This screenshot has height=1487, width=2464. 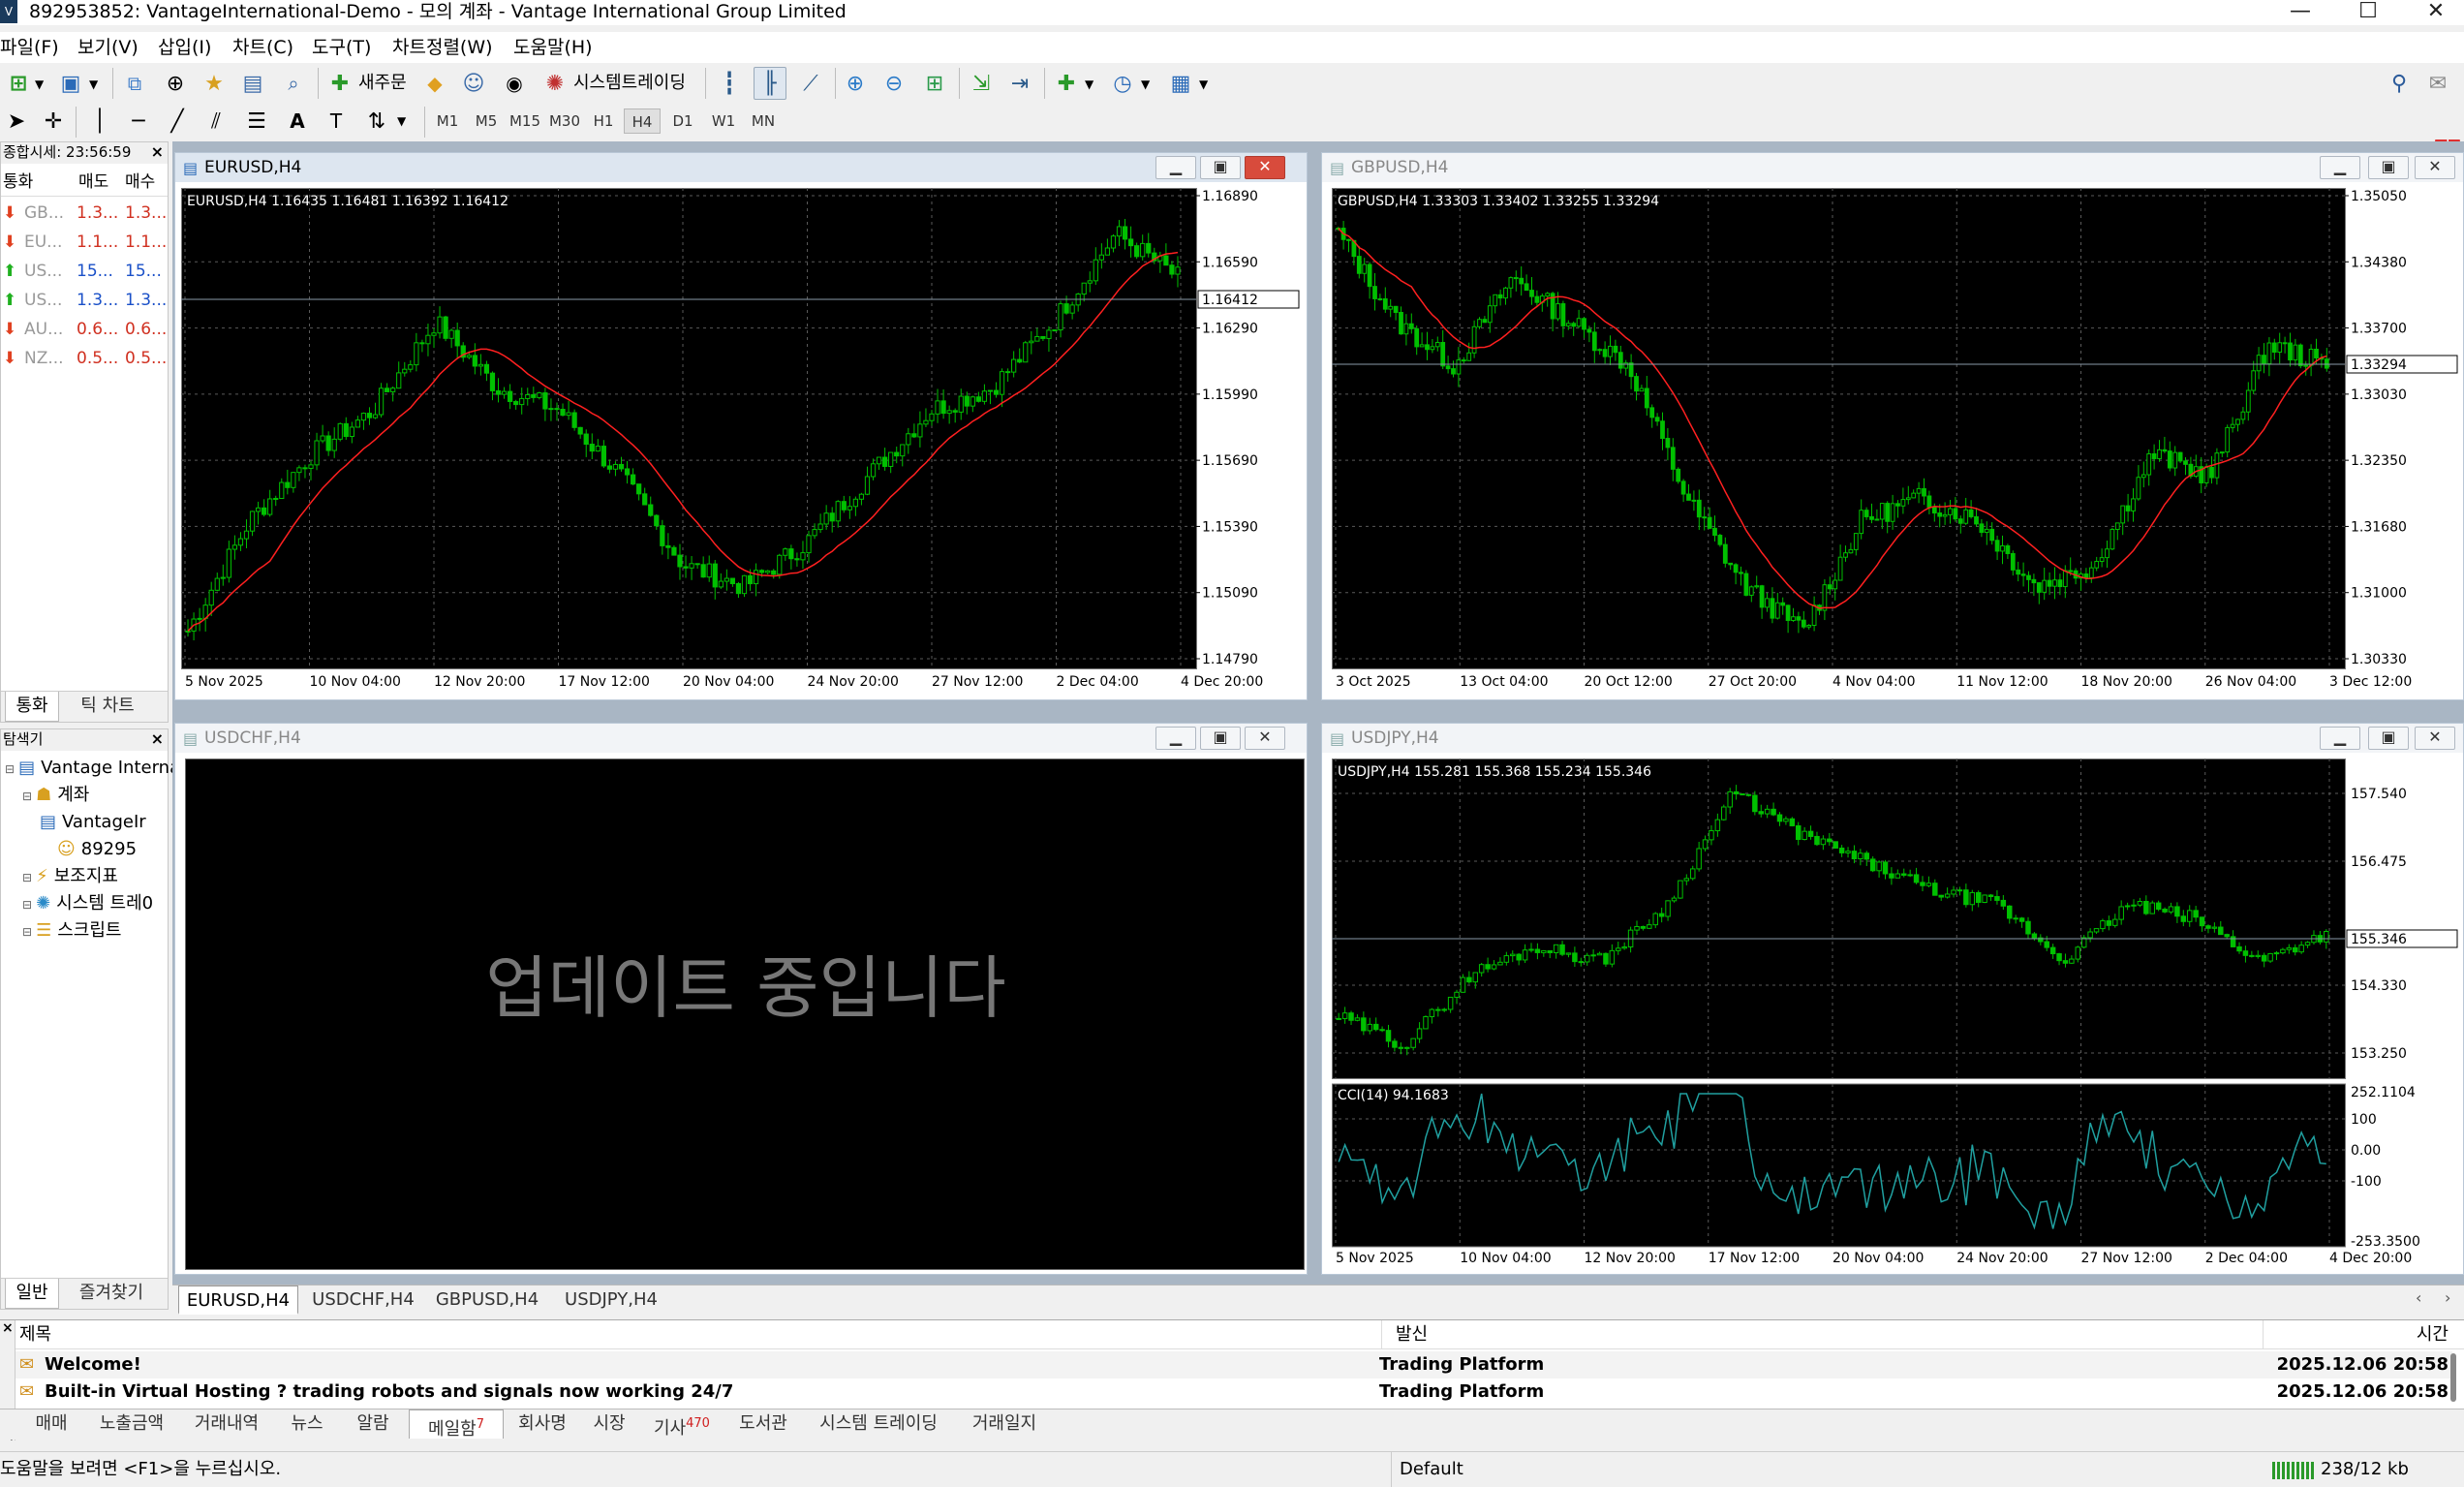 What do you see at coordinates (2447, 1297) in the screenshot?
I see `tabs-scroll-right-icon: ›` at bounding box center [2447, 1297].